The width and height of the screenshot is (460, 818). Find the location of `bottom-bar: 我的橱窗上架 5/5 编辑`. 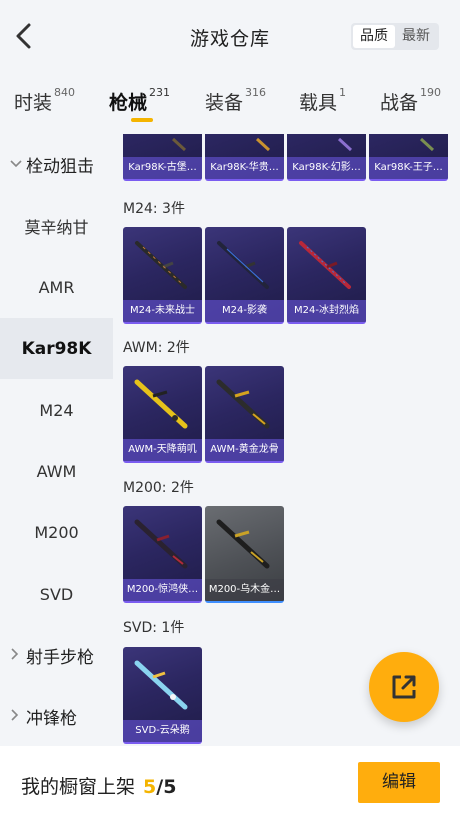

bottom-bar: 我的橱窗上架 5/5 编辑 is located at coordinates (230, 782).